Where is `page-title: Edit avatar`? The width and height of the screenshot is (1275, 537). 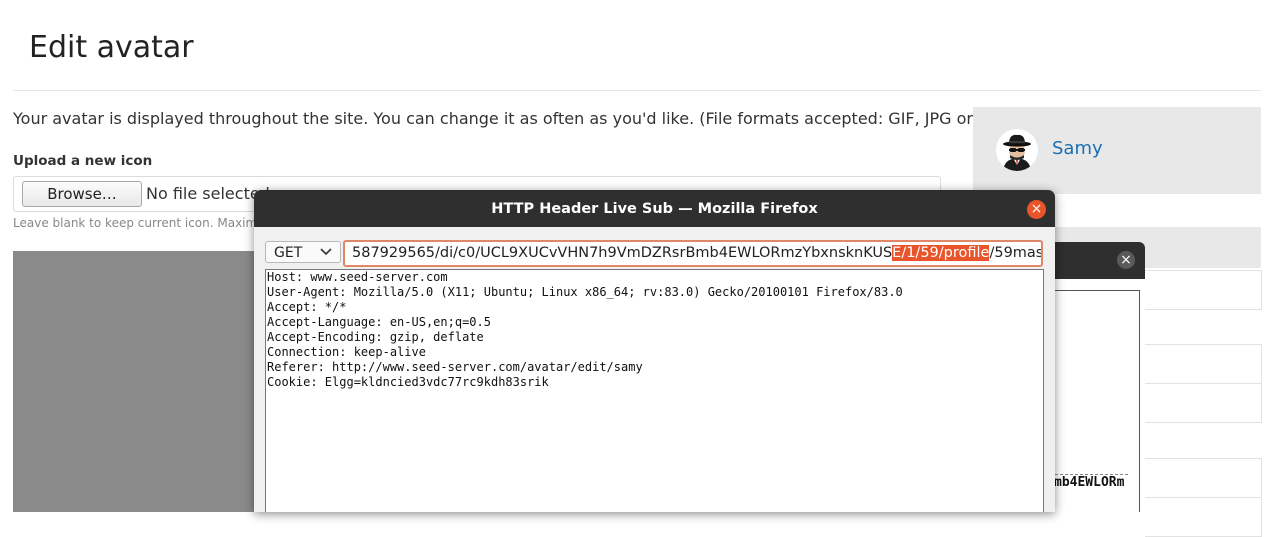 page-title: Edit avatar is located at coordinates (111, 47).